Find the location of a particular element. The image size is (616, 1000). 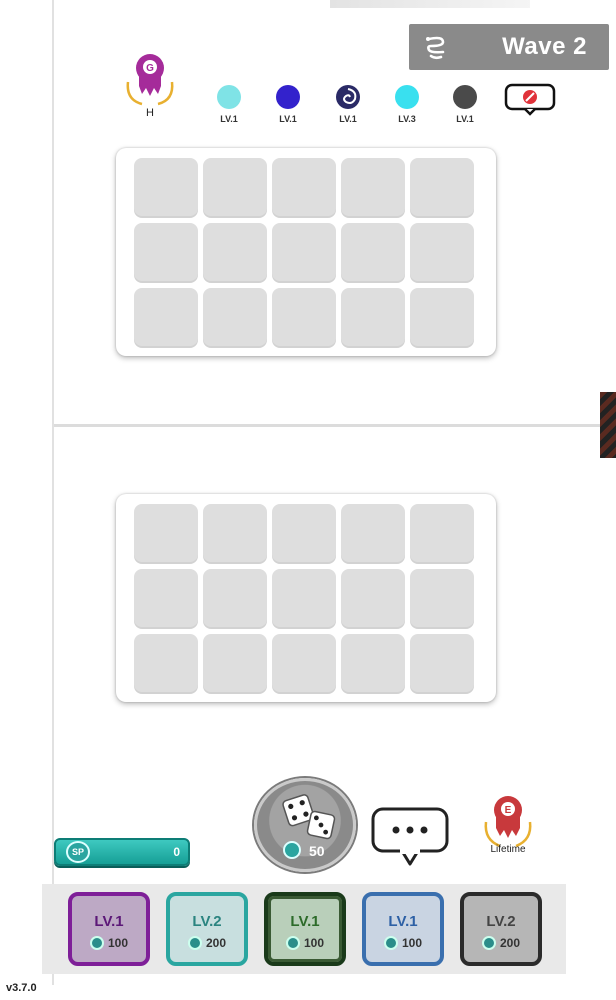

sp-value: 0 is located at coordinates (176, 852).